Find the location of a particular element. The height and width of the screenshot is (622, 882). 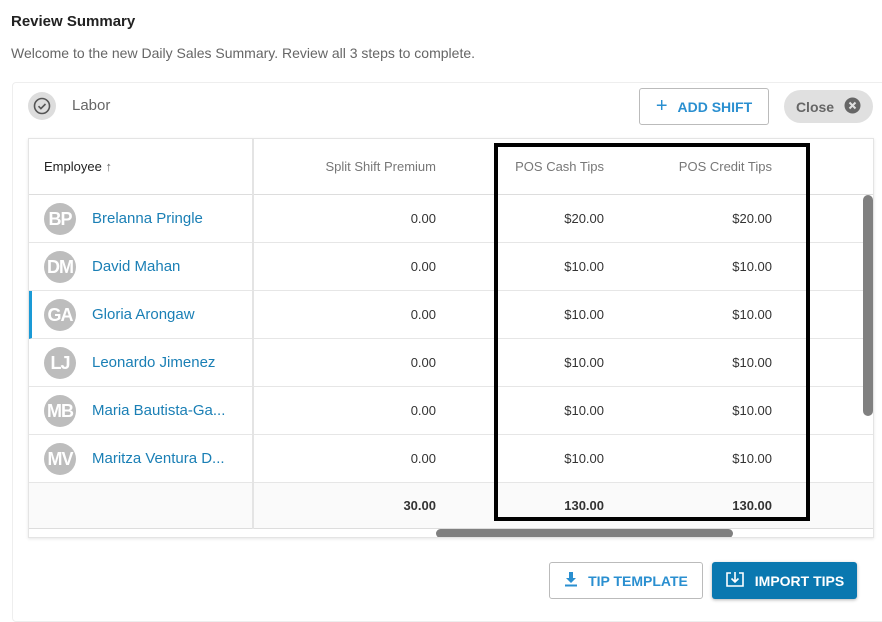

import-tips-button: IMPORT TIPS is located at coordinates (784, 580).